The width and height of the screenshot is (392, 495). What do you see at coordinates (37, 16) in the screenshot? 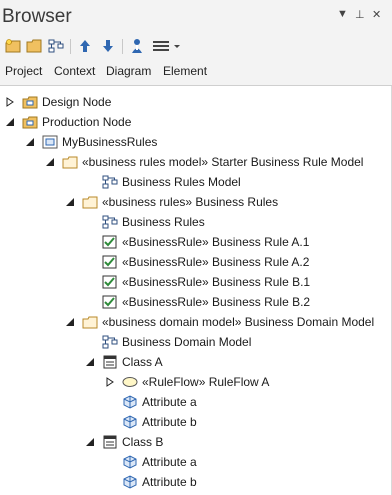
I see `window-title: Browser` at bounding box center [37, 16].